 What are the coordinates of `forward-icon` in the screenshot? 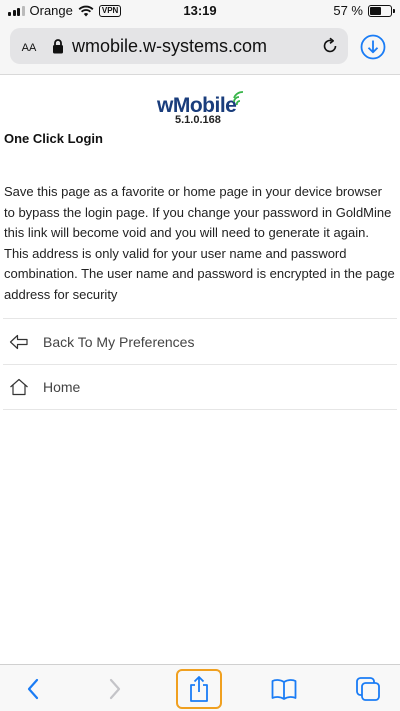 It's located at (115, 688).